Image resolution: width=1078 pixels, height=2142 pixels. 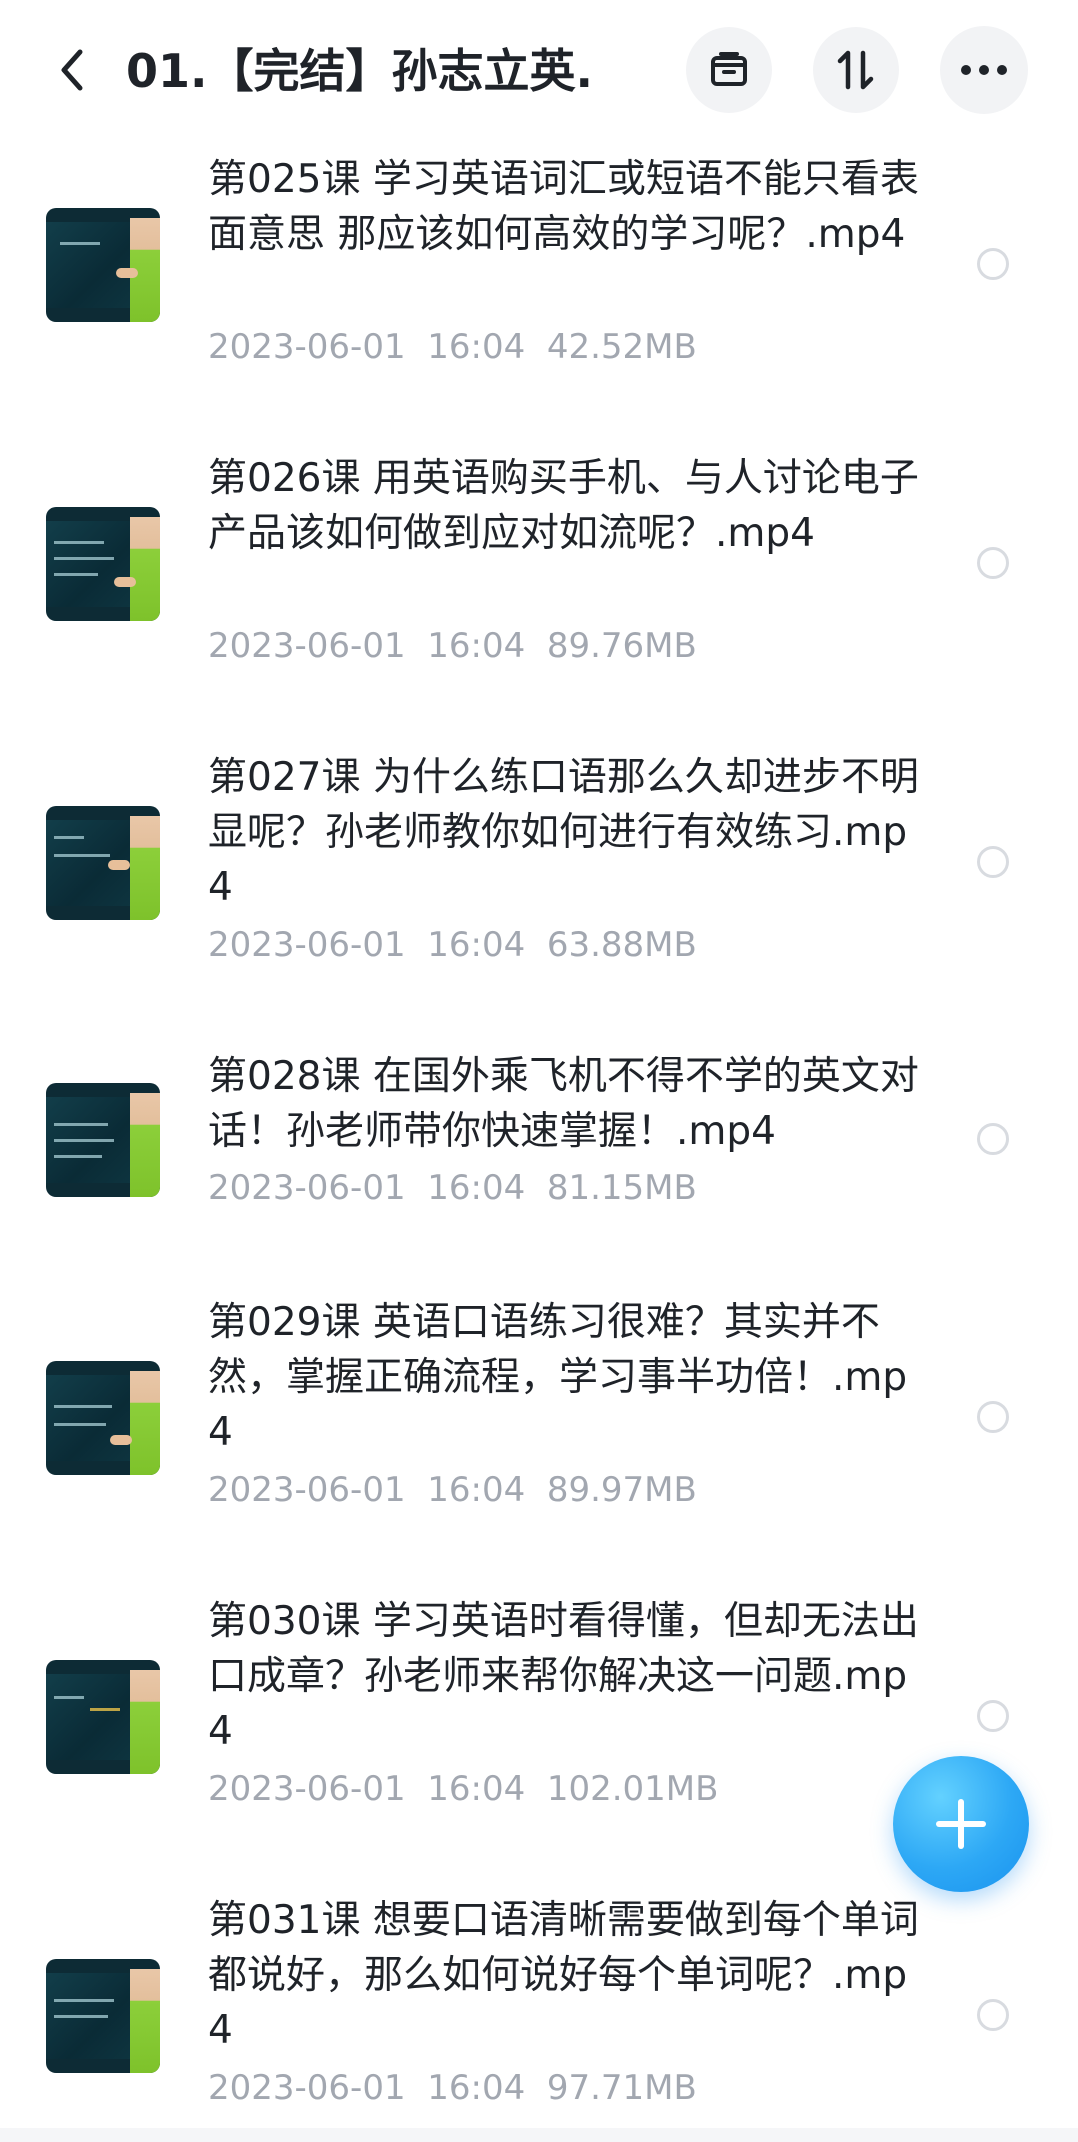 I want to click on sort-arrows-icon, so click(x=855, y=70).